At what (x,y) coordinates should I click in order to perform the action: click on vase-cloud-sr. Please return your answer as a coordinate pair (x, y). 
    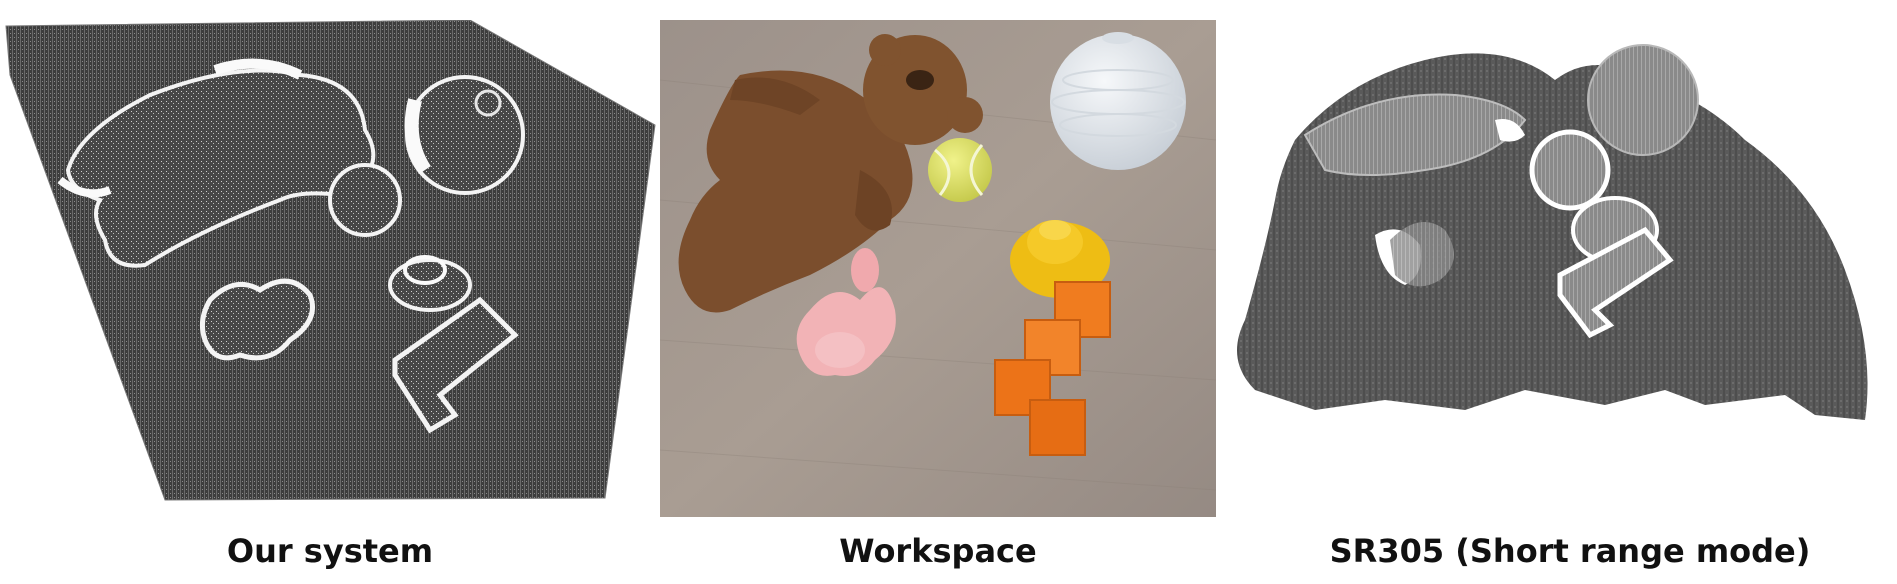
    Looking at the image, I should click on (1643, 100).